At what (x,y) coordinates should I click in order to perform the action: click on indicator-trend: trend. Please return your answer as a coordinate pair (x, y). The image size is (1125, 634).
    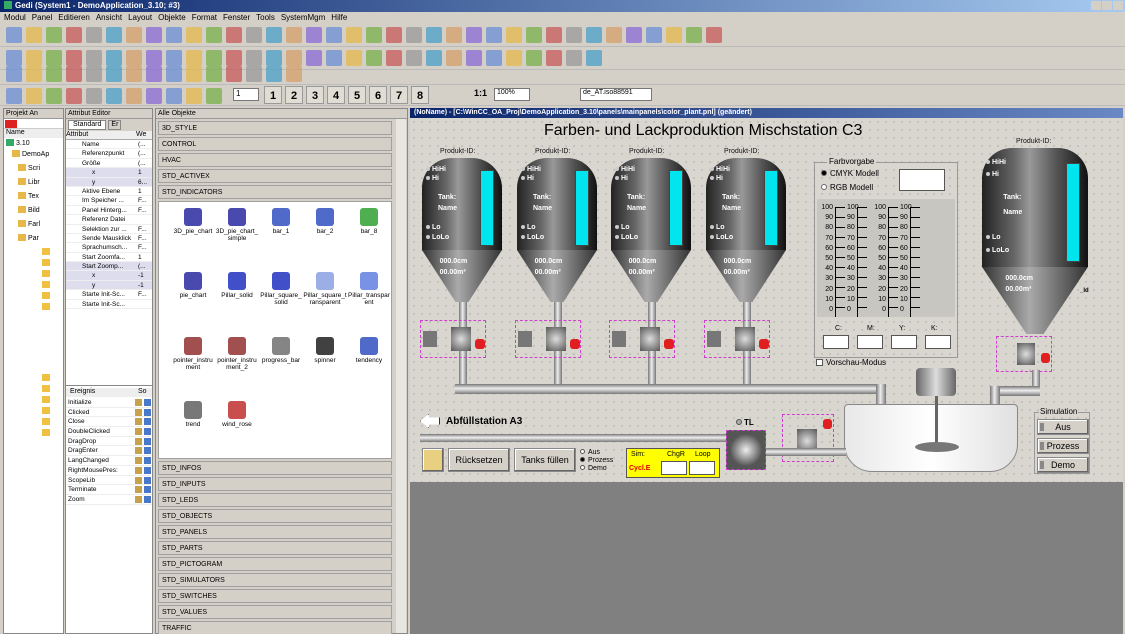
    Looking at the image, I should click on (193, 427).